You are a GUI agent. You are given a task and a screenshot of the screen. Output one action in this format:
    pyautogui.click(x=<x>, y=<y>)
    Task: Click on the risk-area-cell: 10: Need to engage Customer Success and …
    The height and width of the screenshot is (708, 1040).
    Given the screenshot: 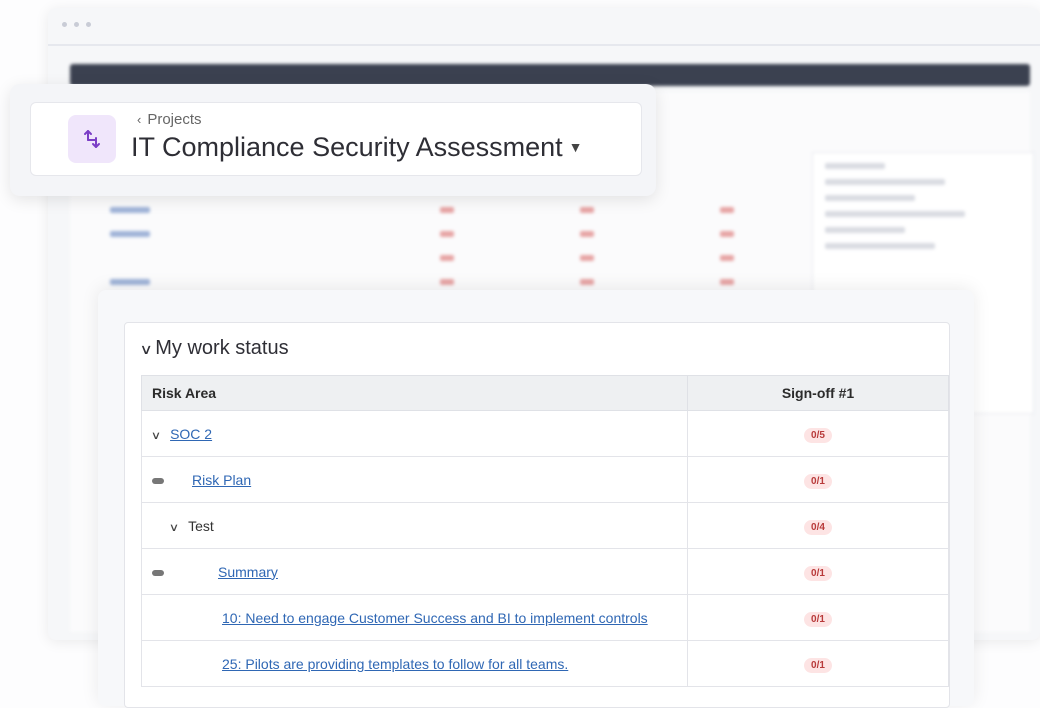 What is the action you would take?
    pyautogui.click(x=414, y=617)
    